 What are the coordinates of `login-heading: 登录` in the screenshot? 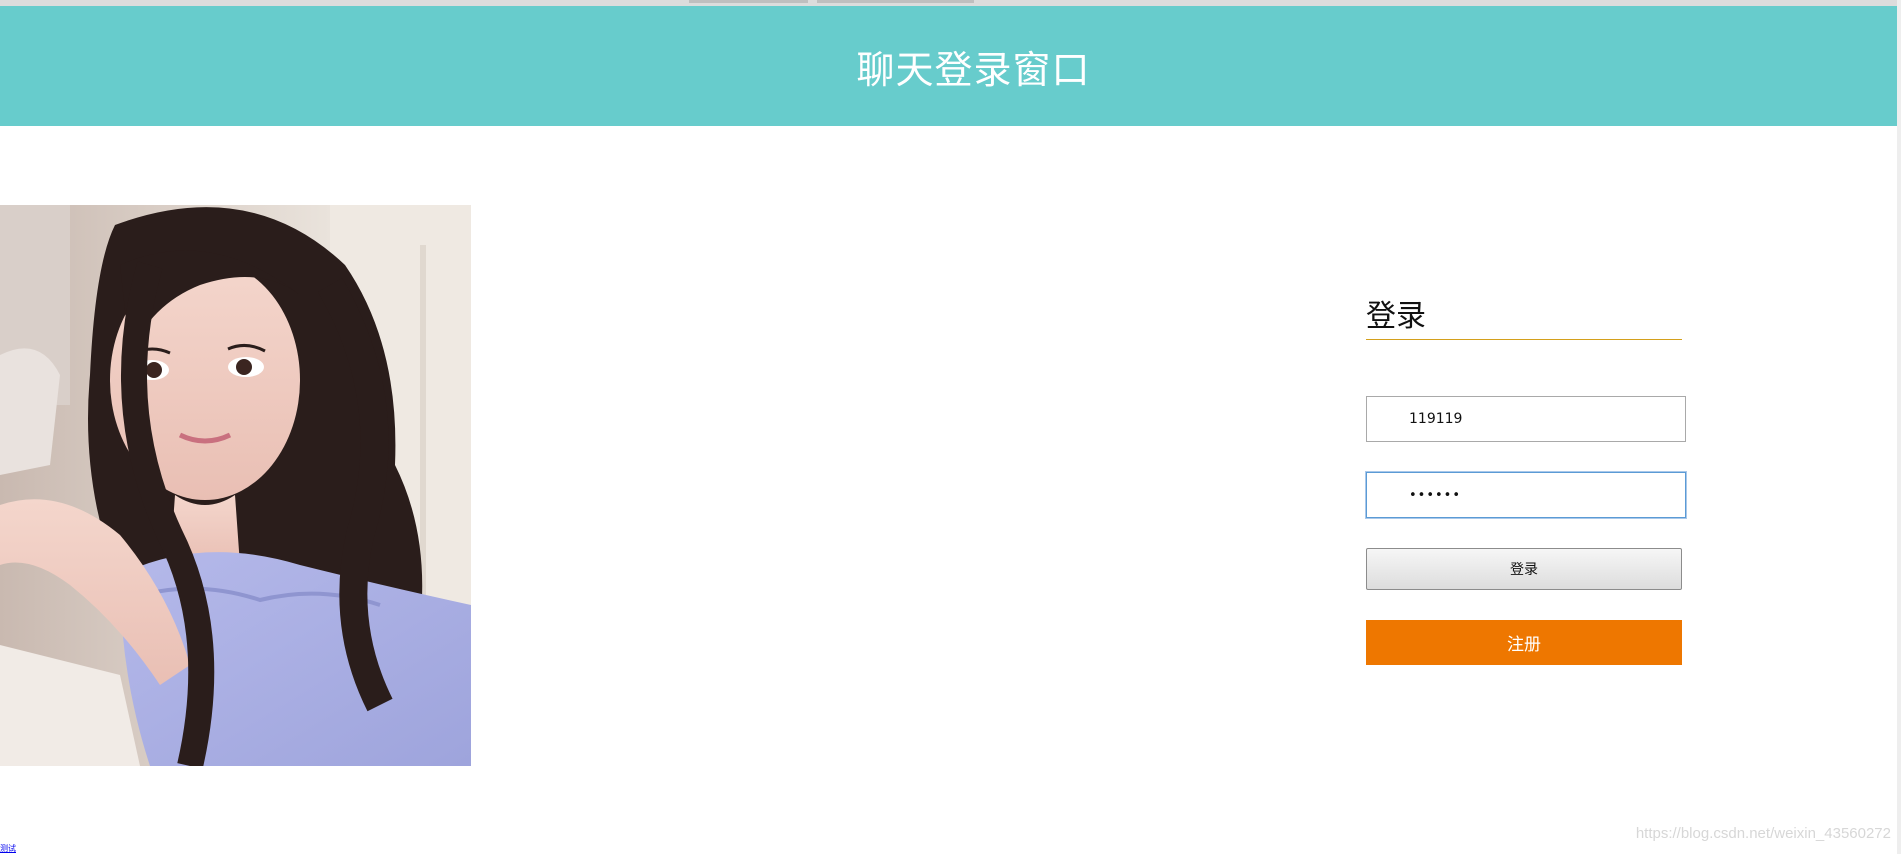 It's located at (1524, 319).